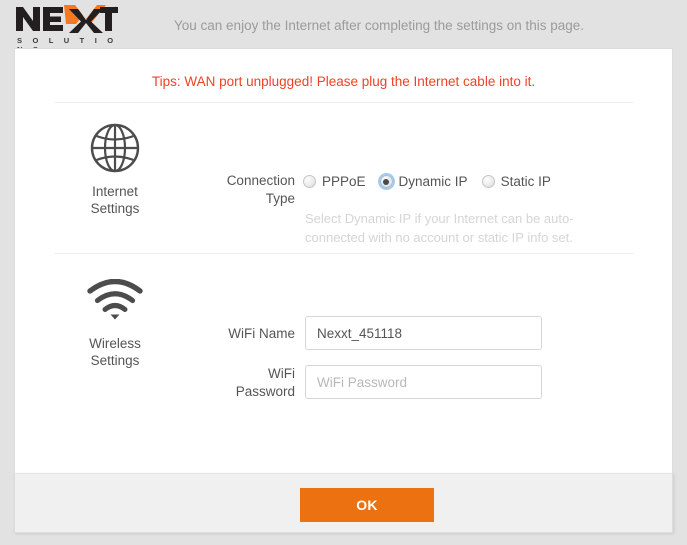 The width and height of the screenshot is (687, 545). I want to click on wifi-icon, so click(115, 300).